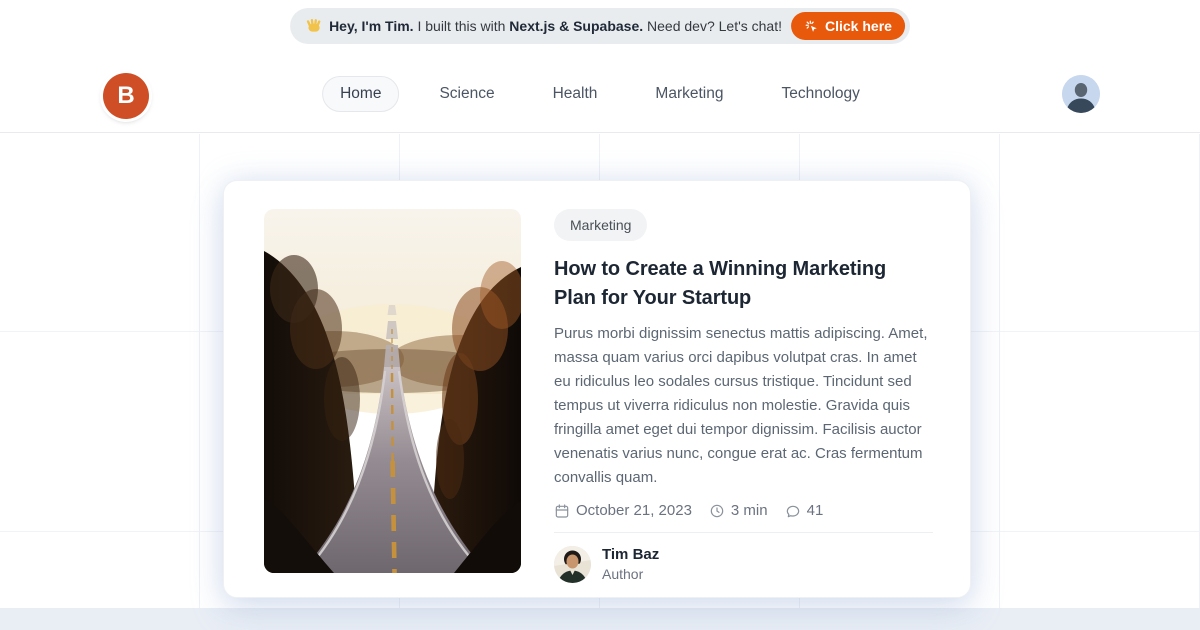  I want to click on author-name: Tim Baz, so click(631, 554).